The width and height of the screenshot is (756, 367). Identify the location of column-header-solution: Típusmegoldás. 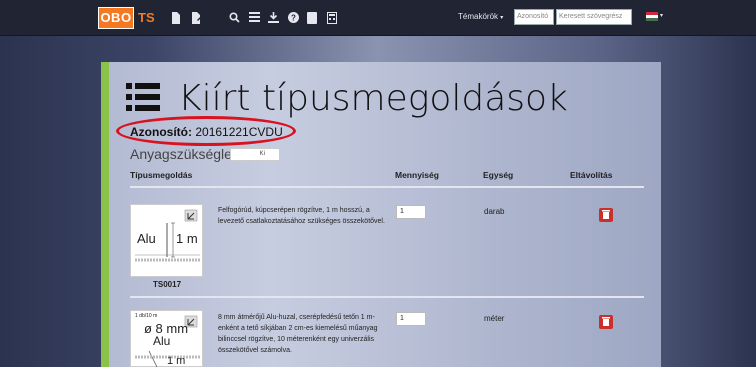
(161, 175).